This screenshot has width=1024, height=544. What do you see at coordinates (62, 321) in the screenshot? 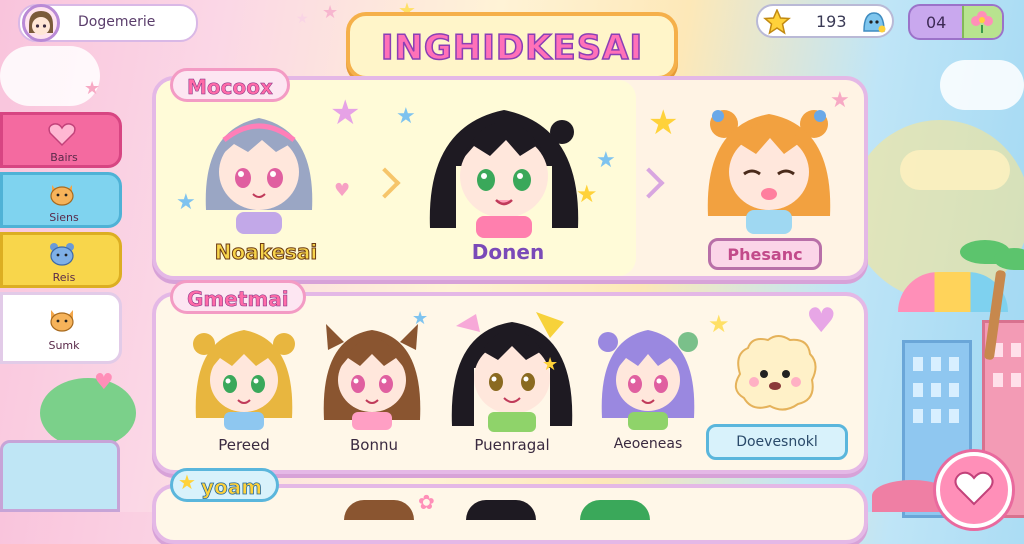
I see `fox-icon` at bounding box center [62, 321].